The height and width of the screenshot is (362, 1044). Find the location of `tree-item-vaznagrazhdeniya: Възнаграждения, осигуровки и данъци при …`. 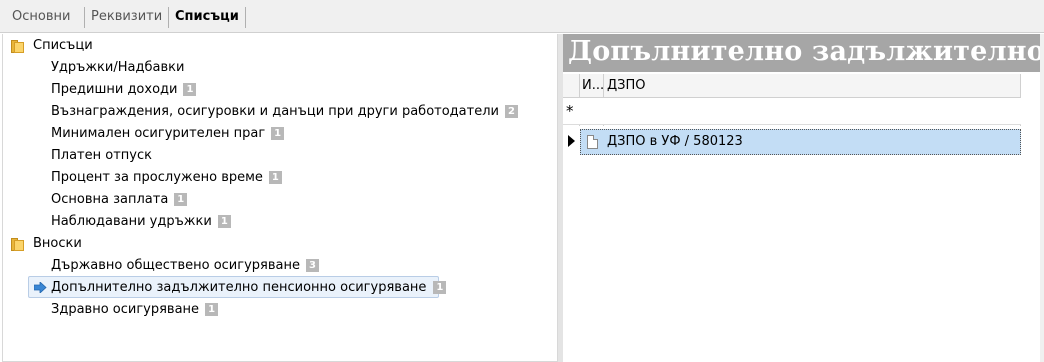

tree-item-vaznagrazhdeniya: Възнаграждения, осигуровки и данъци при … is located at coordinates (284, 112).